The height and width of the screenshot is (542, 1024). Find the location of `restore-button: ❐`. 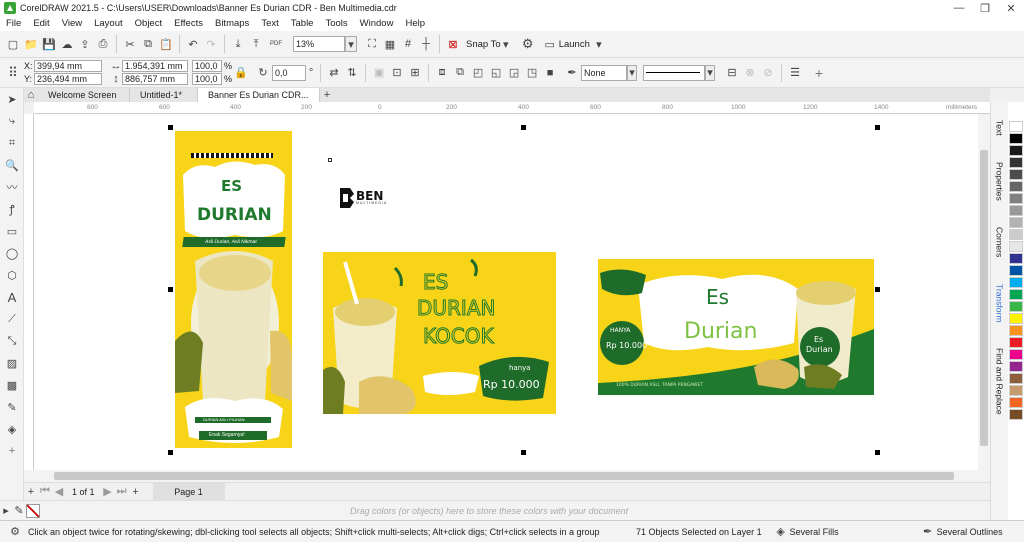

restore-button: ❐ is located at coordinates (985, 8).